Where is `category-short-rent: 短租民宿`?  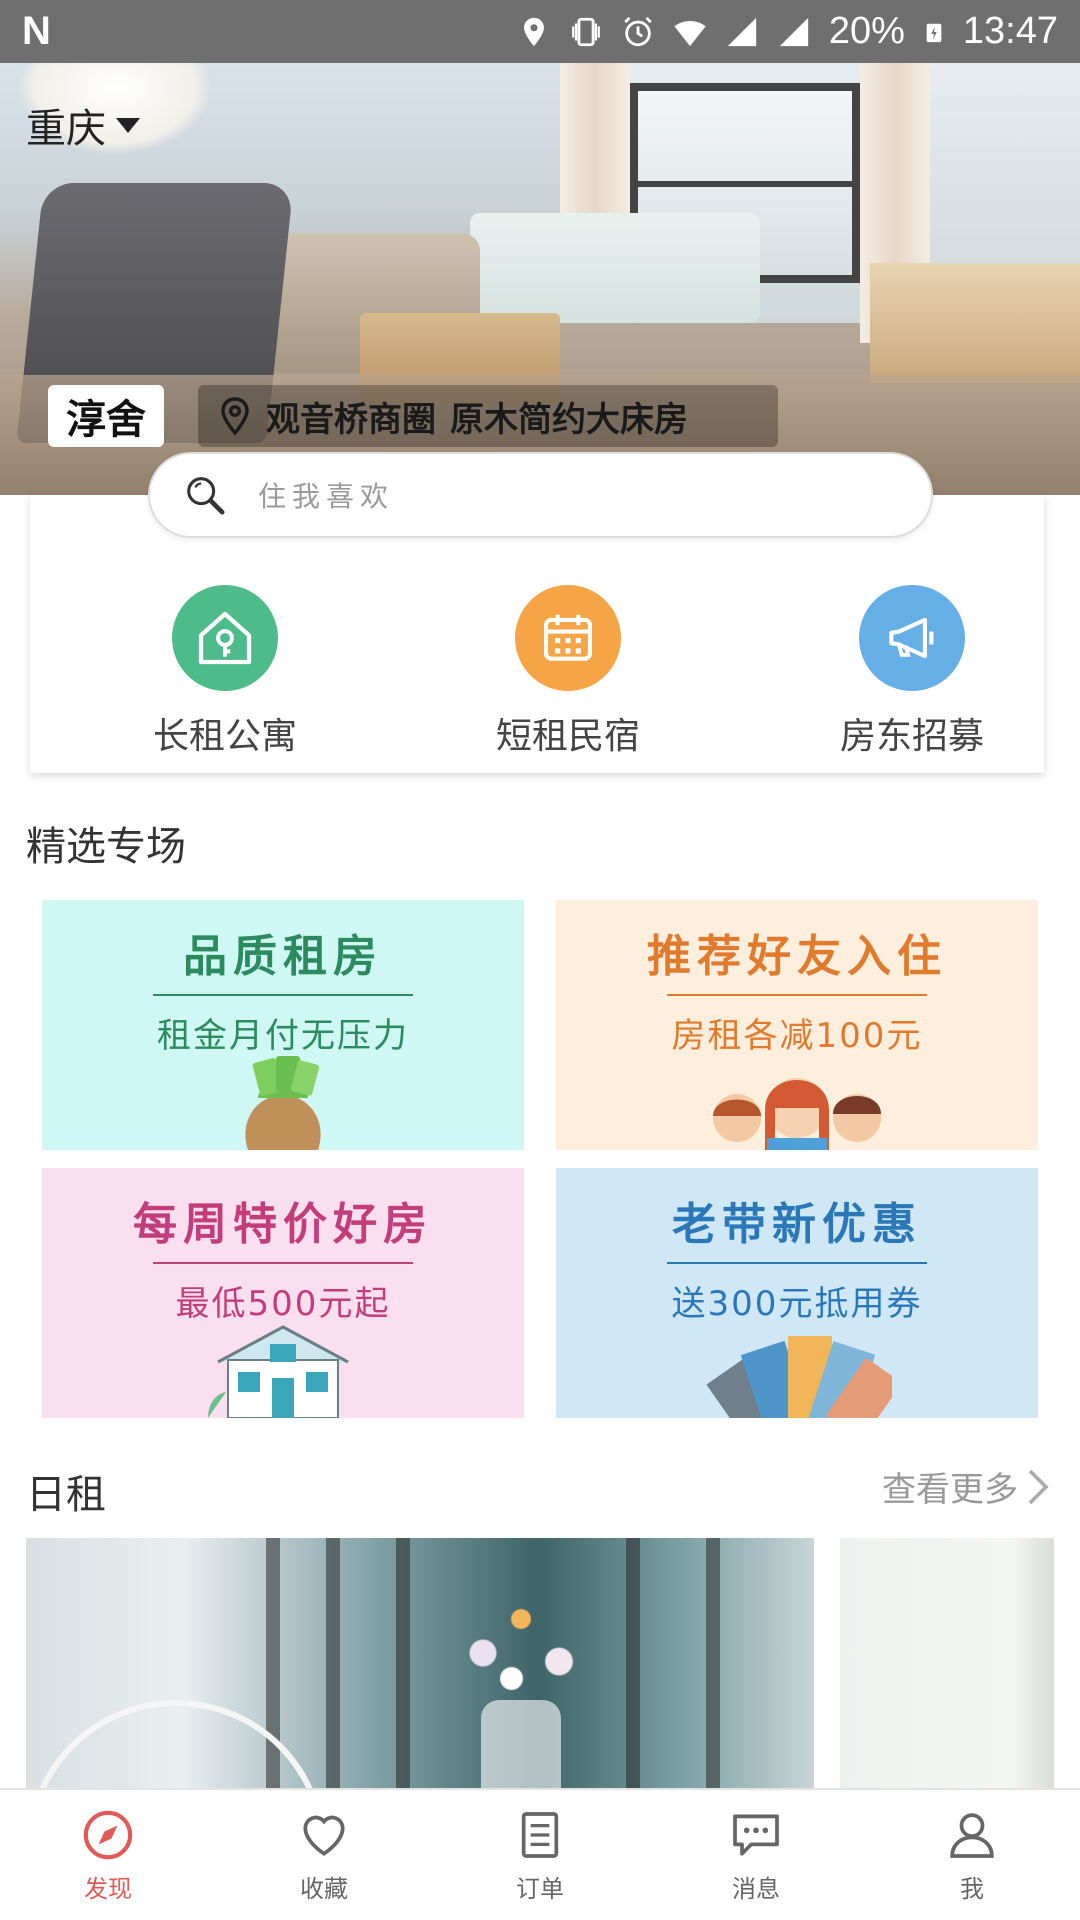 category-short-rent: 短租民宿 is located at coordinates (568, 672).